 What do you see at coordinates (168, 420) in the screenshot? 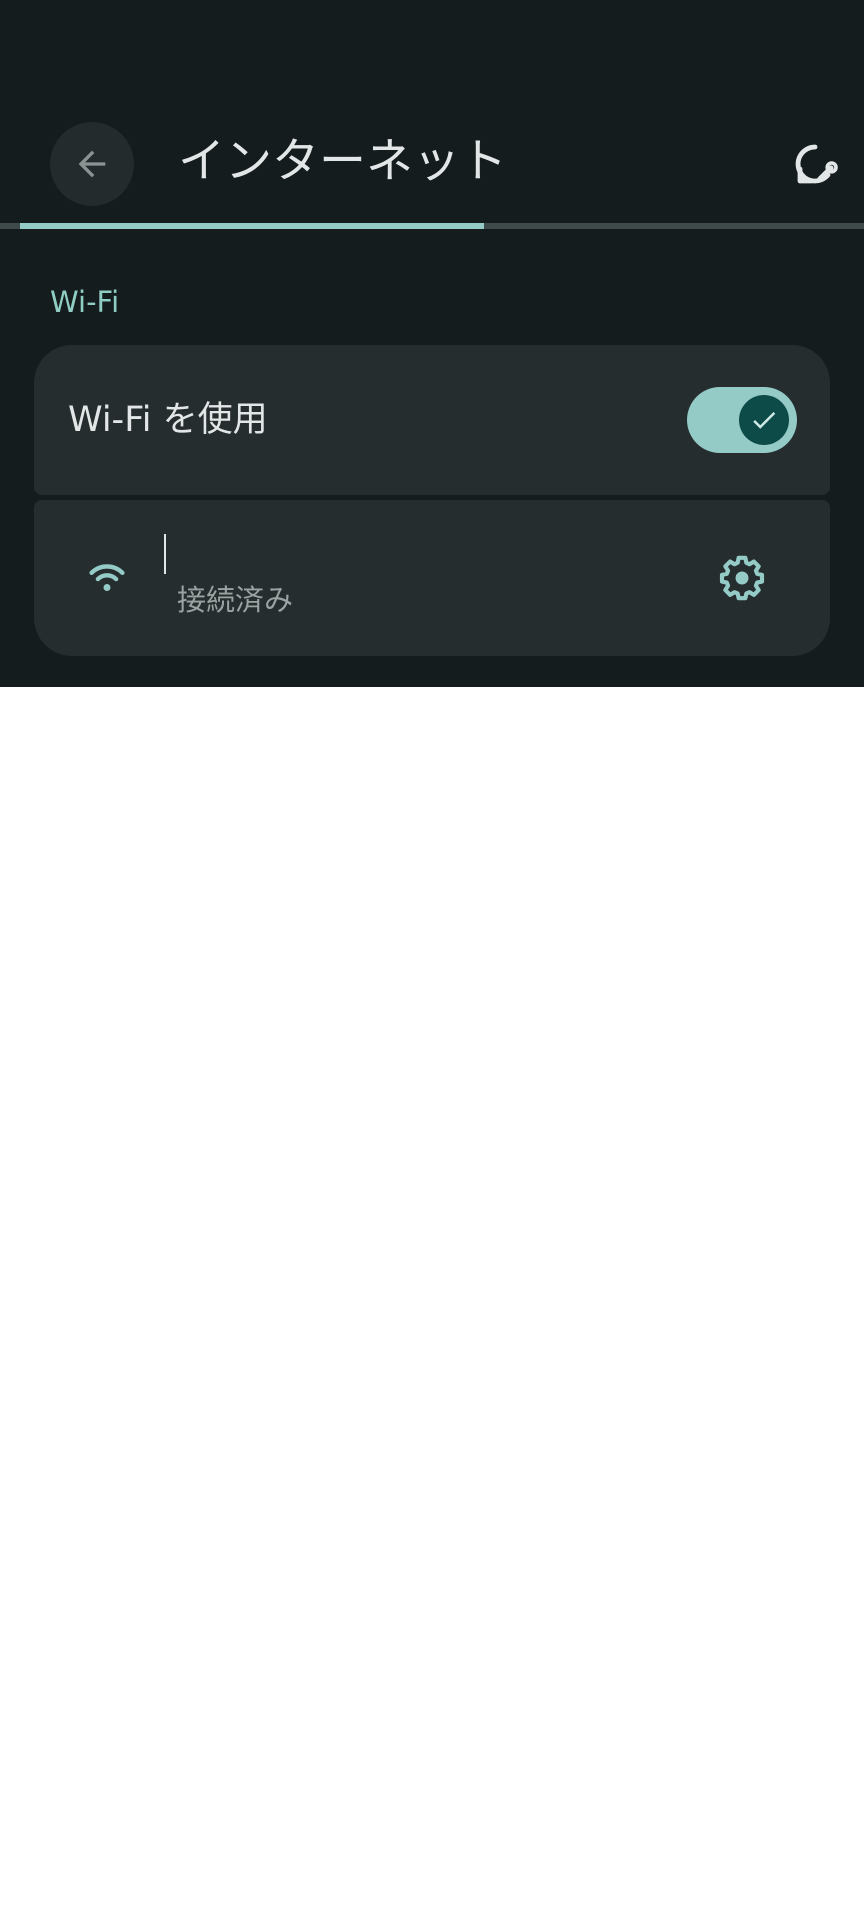
I see `wifi-toggle-label: Wi-Fi を使用` at bounding box center [168, 420].